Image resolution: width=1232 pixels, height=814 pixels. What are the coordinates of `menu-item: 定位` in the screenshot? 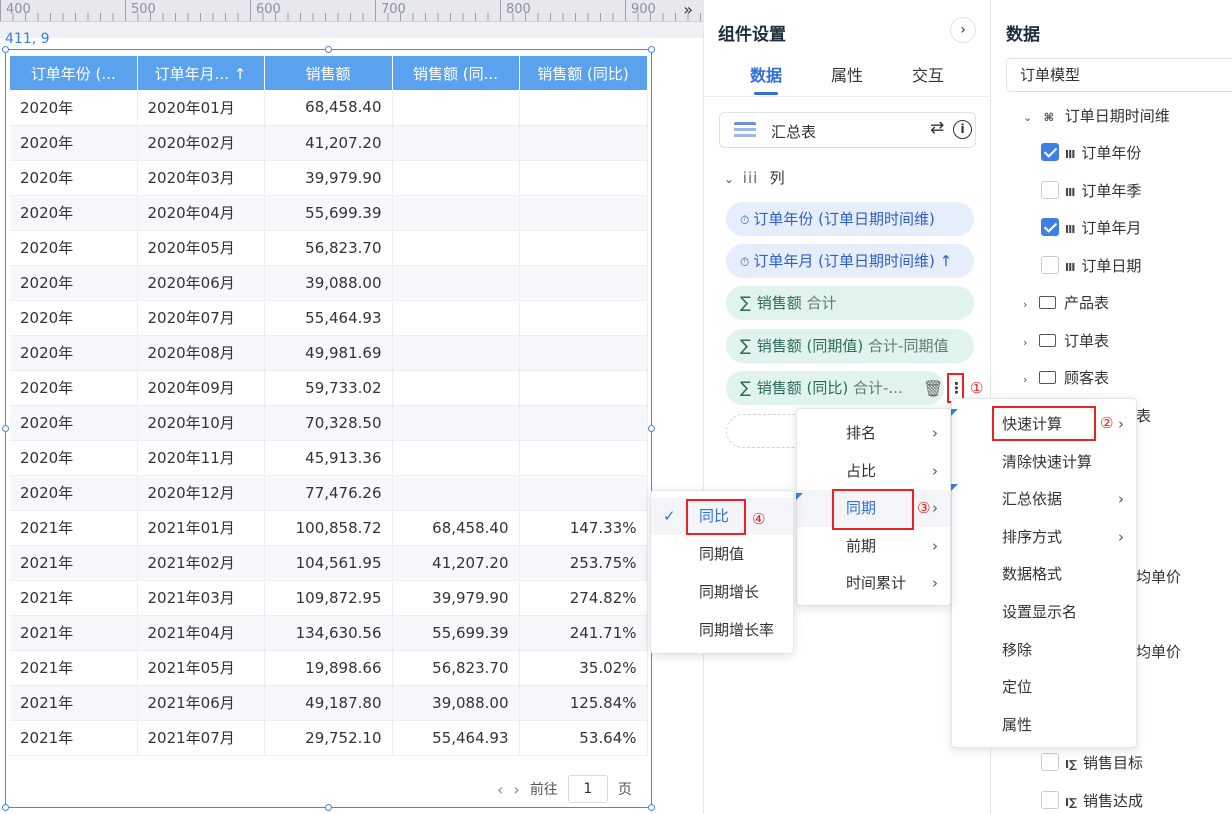 It's located at (1044, 687).